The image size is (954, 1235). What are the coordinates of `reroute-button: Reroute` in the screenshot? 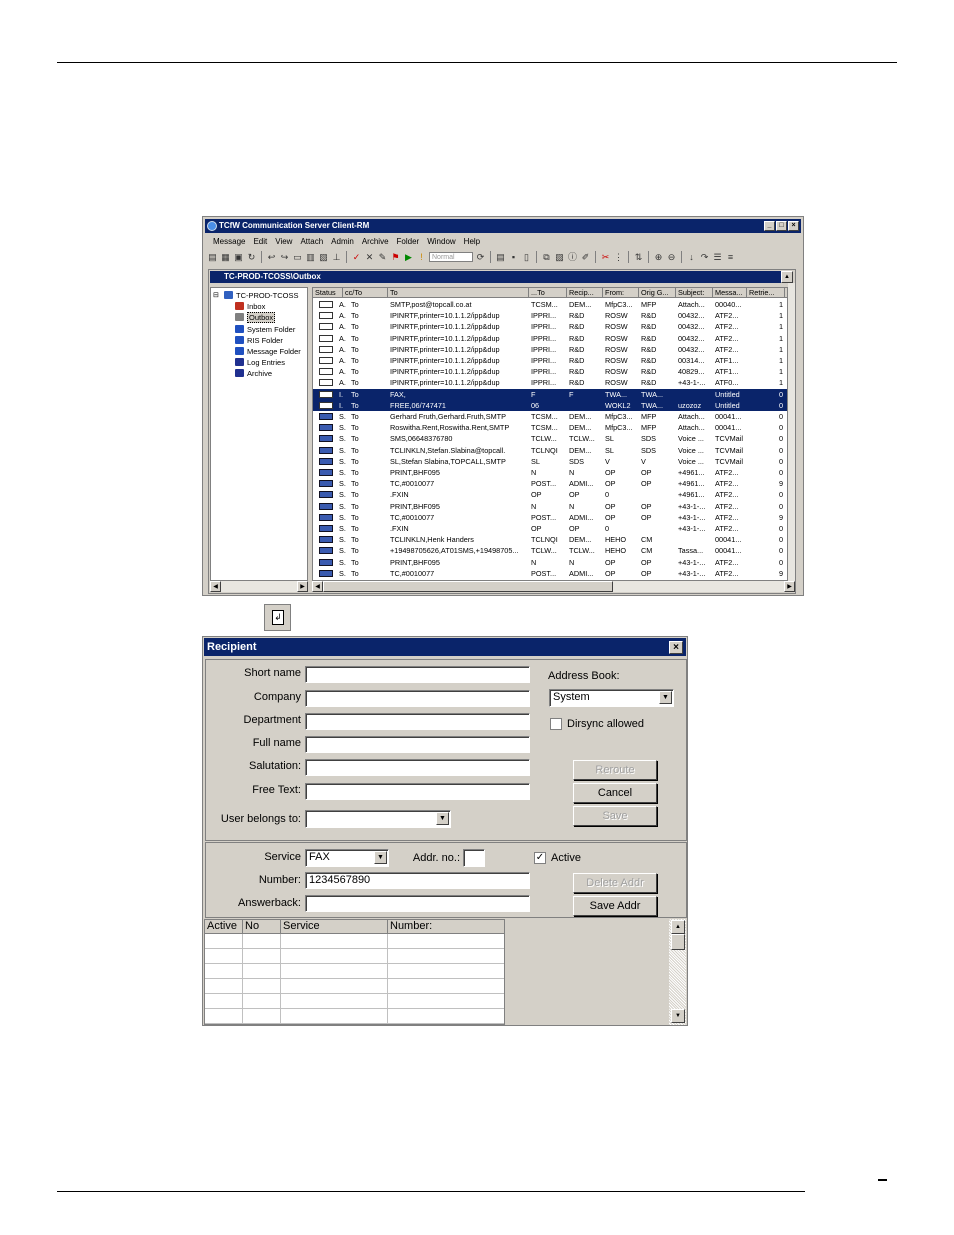 It's located at (615, 770).